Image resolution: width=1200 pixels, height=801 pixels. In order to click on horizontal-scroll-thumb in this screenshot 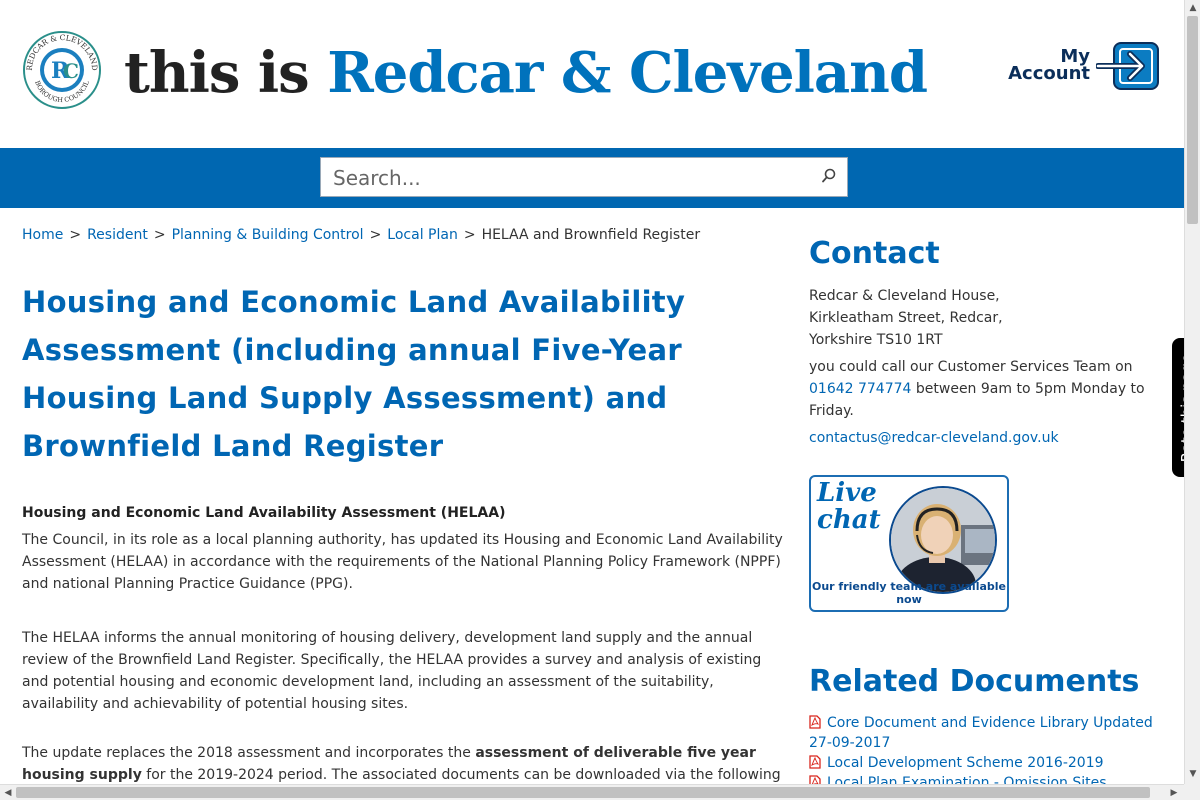, I will do `click(583, 792)`.